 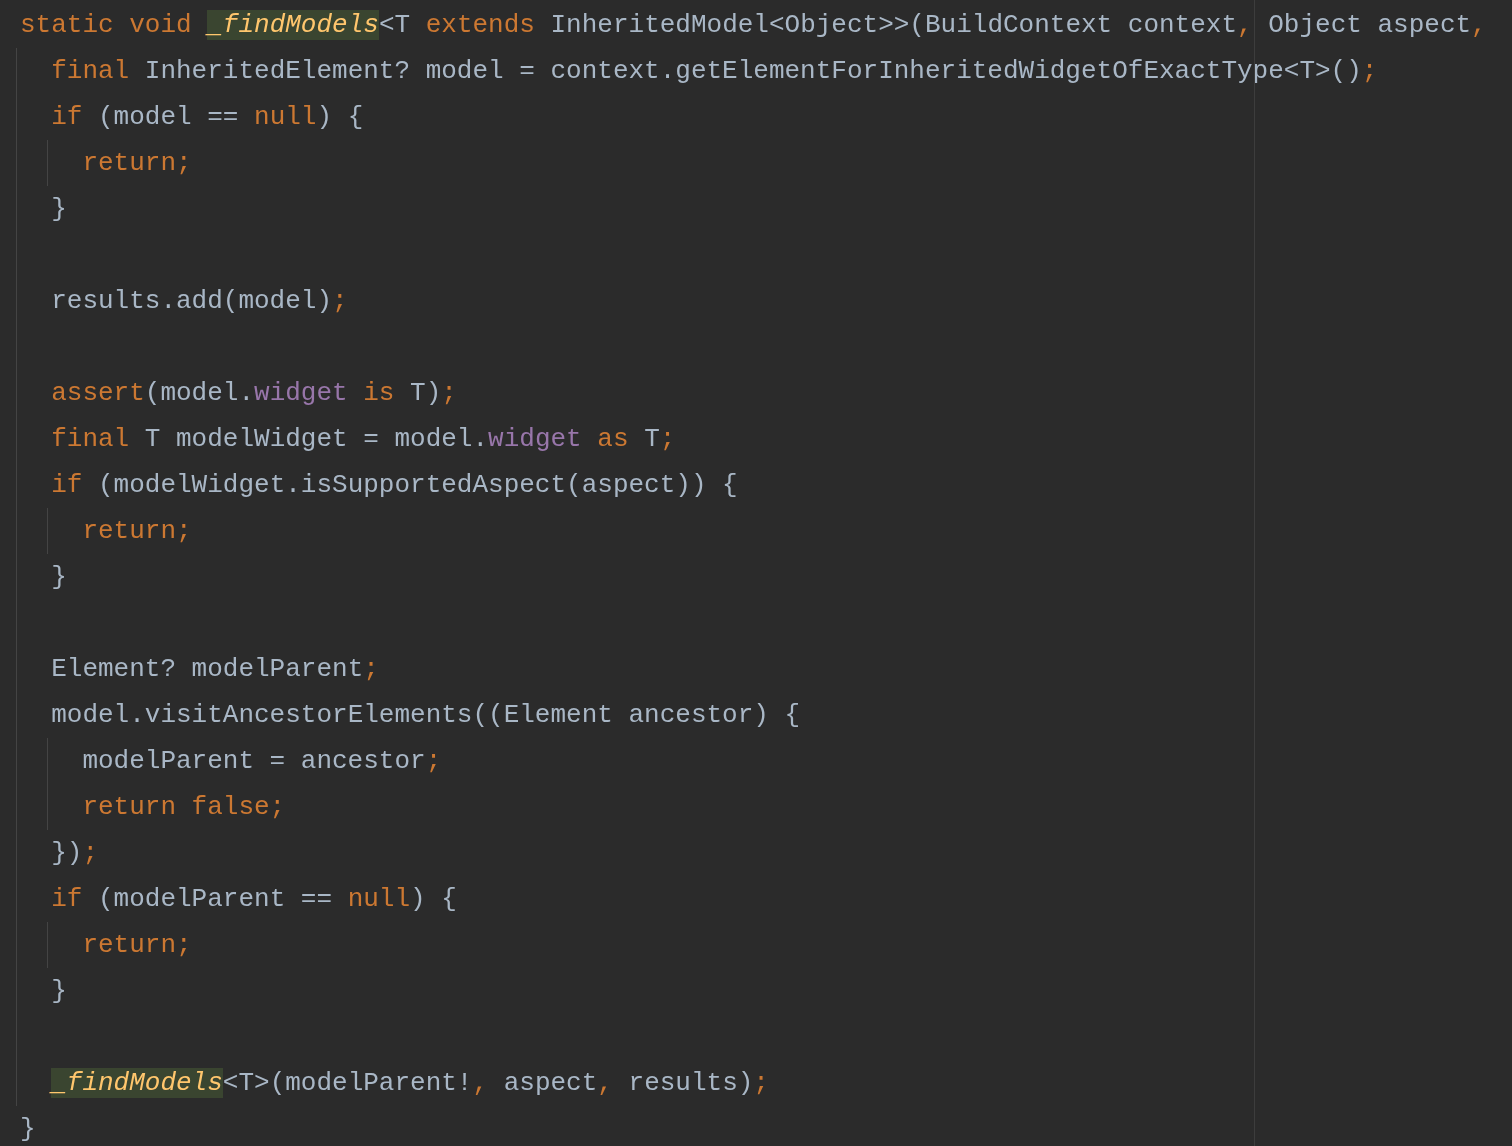 What do you see at coordinates (714, 71) in the screenshot?
I see `code-line: final InheritedElement? model = context.getElementForInheritedWidgetOfExactType<T>();` at bounding box center [714, 71].